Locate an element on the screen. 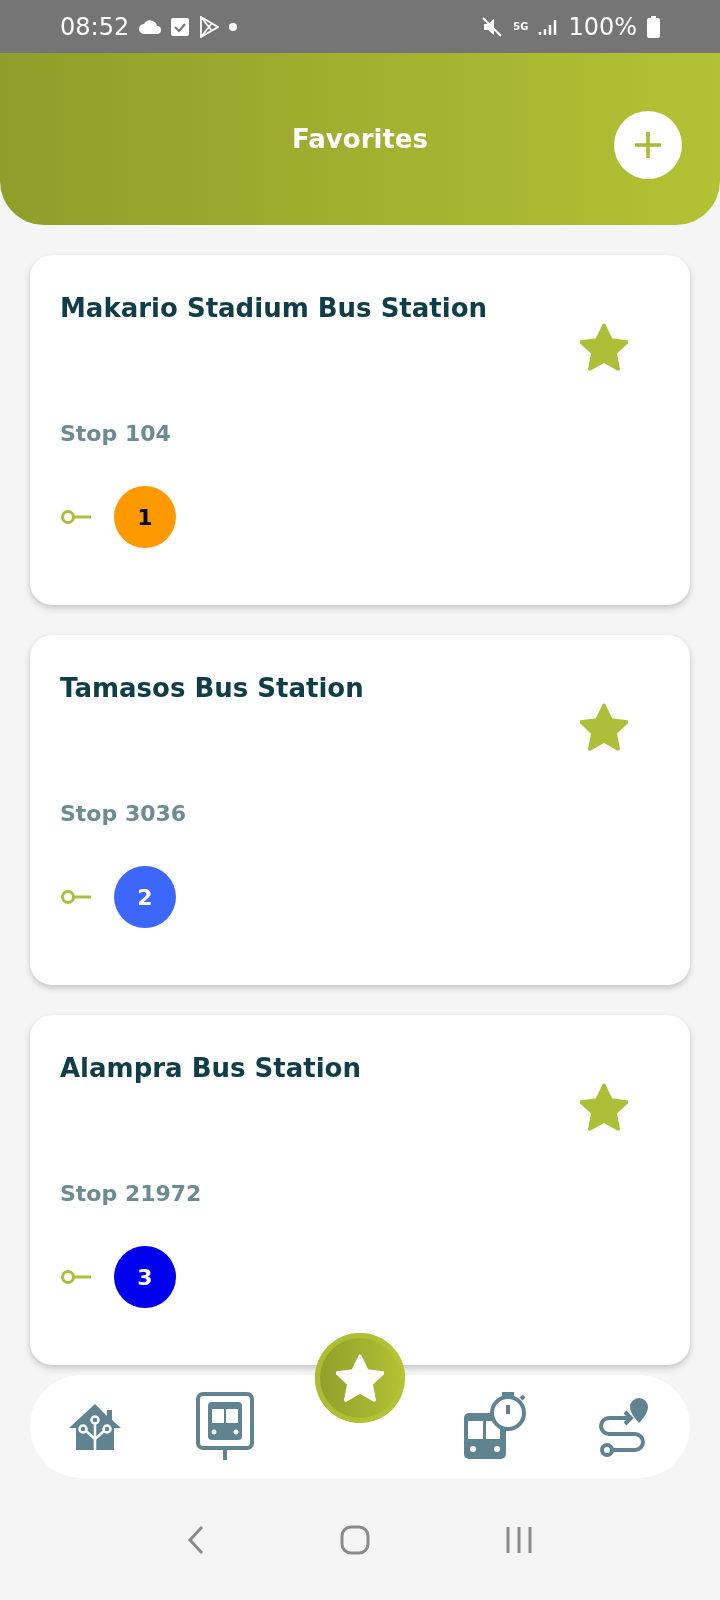  station-name: Alampra Bus Station is located at coordinates (210, 1068).